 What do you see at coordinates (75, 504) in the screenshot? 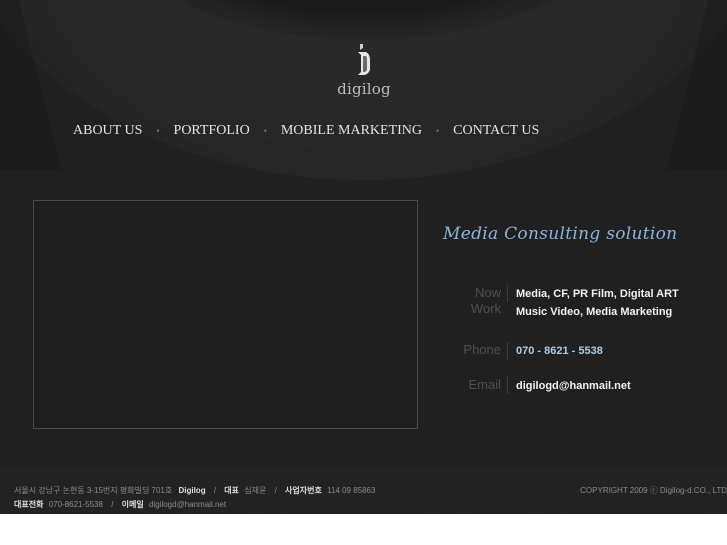
I see `footer-phone: 070-8621-5538` at bounding box center [75, 504].